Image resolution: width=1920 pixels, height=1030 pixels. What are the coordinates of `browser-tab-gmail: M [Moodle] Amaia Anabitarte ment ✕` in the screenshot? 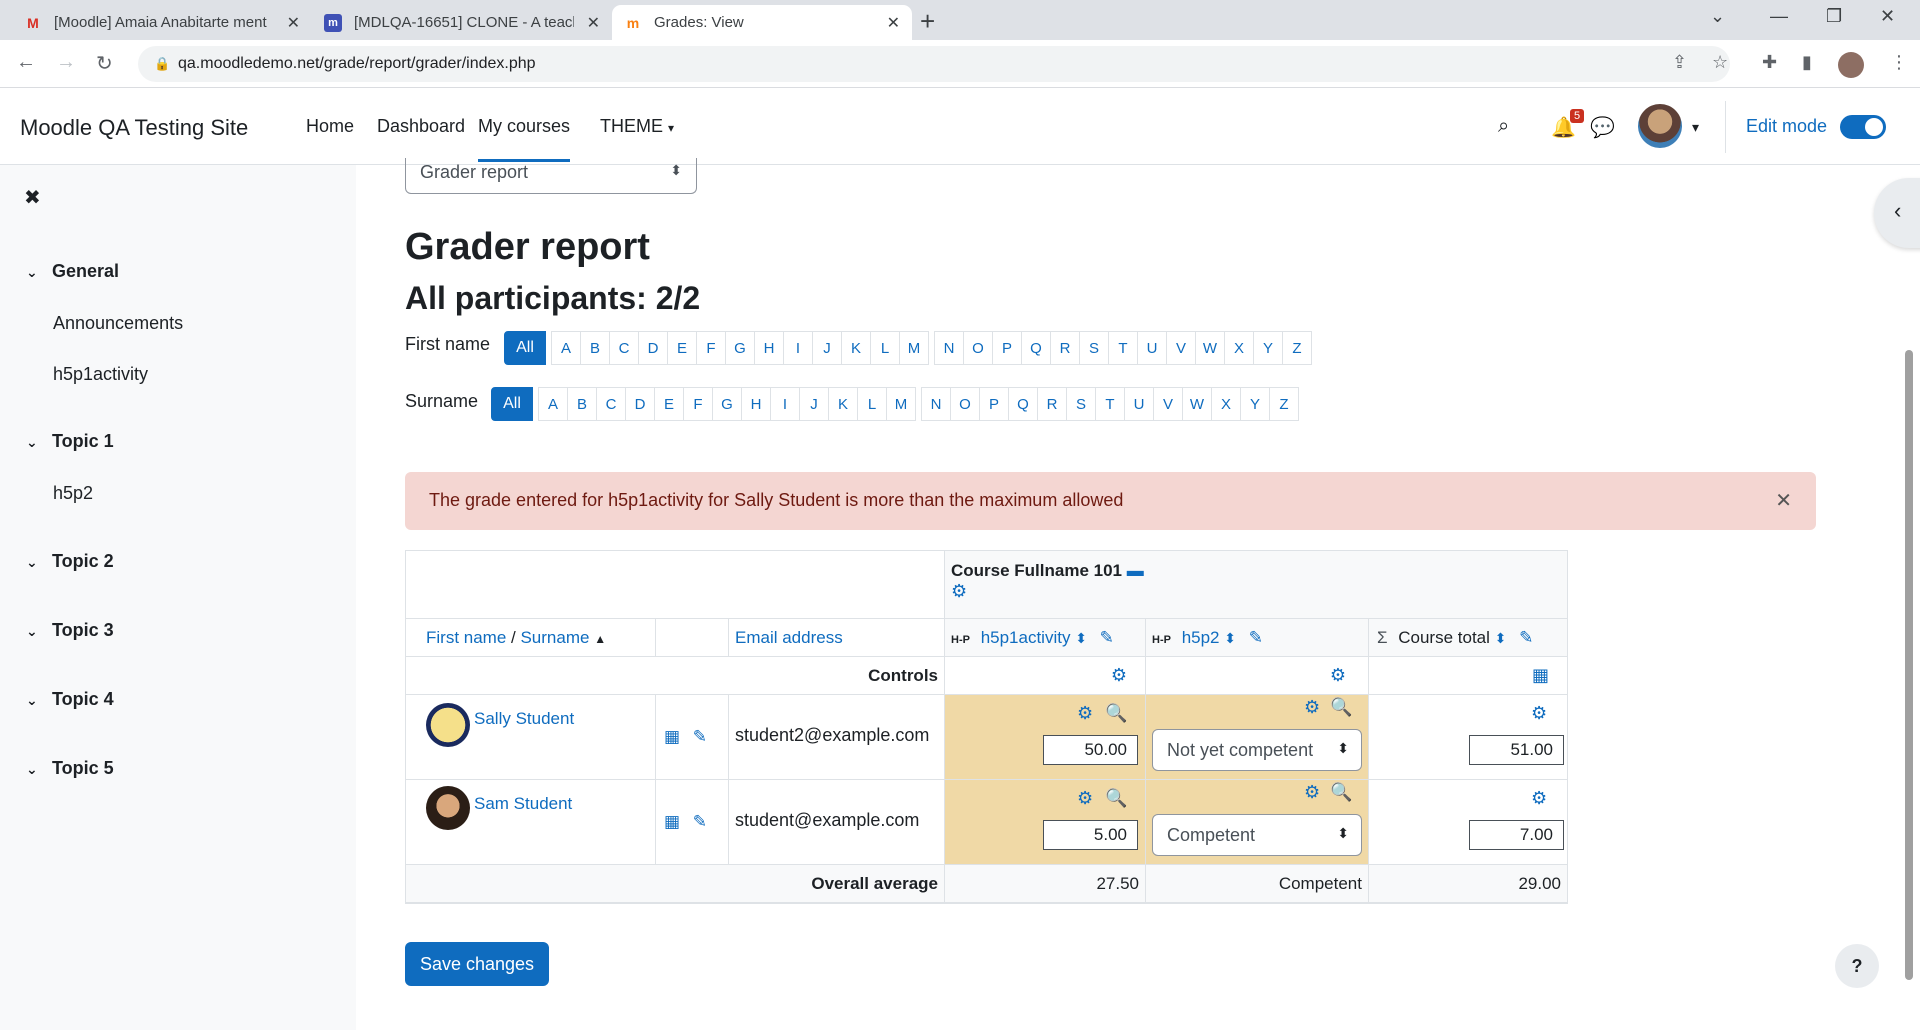 It's located at (162, 22).